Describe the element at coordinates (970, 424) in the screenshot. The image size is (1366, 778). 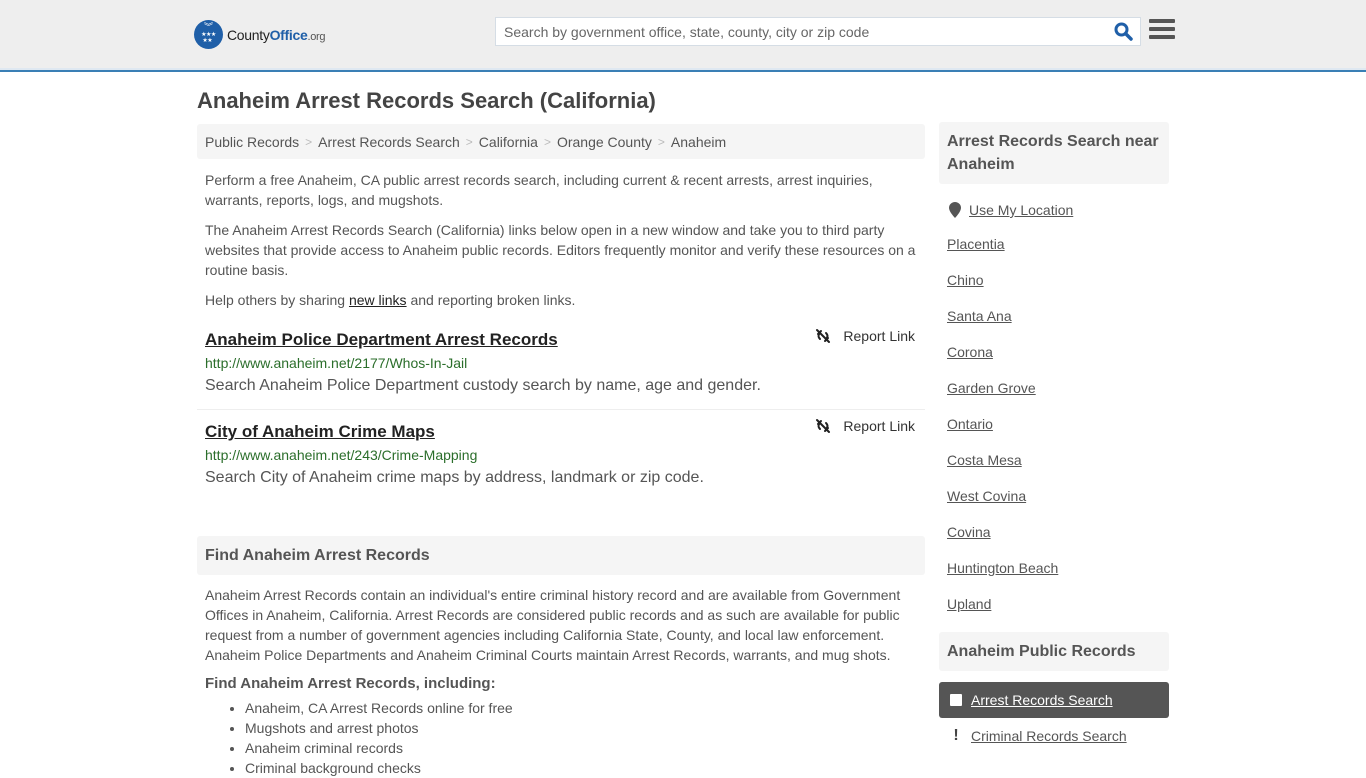
I see `nearby-link-ontario: Ontario` at that location.